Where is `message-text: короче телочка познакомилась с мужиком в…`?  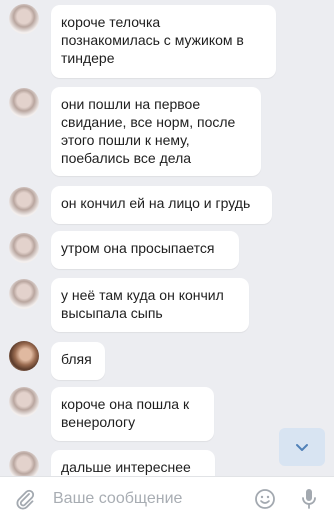
message-text: короче телочка познакомилась с мужиком в… is located at coordinates (152, 40).